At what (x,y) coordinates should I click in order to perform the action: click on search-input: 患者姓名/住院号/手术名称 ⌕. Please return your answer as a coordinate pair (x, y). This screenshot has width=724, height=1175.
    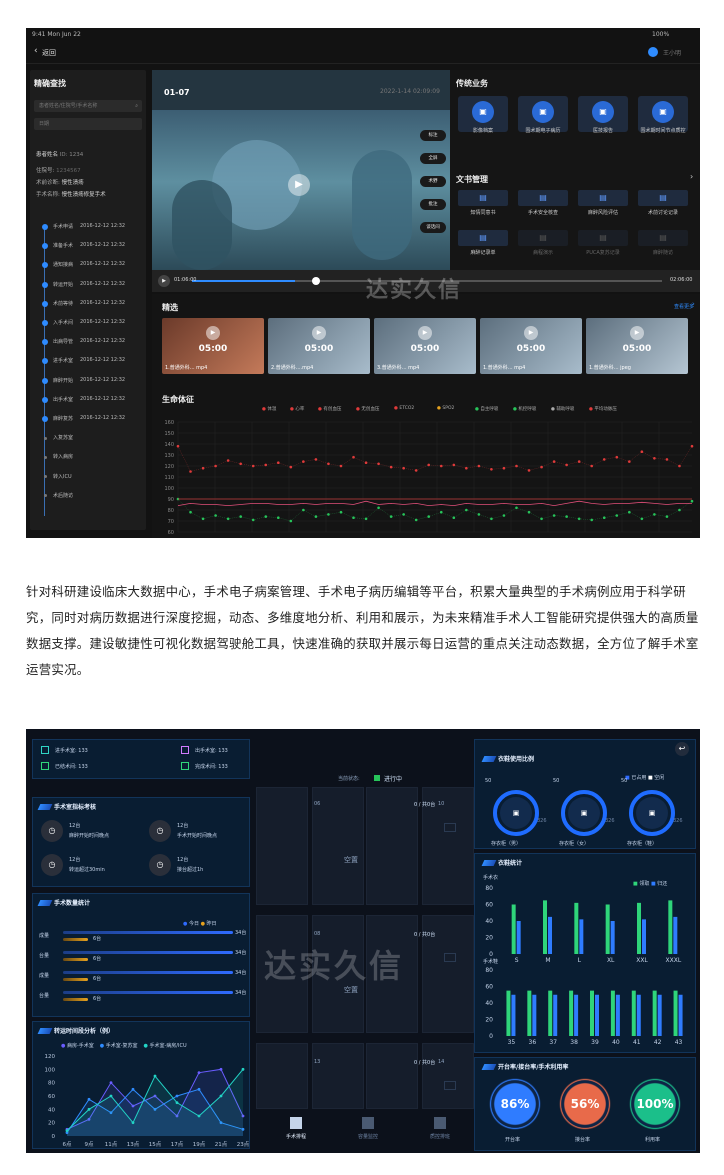
    Looking at the image, I should click on (88, 106).